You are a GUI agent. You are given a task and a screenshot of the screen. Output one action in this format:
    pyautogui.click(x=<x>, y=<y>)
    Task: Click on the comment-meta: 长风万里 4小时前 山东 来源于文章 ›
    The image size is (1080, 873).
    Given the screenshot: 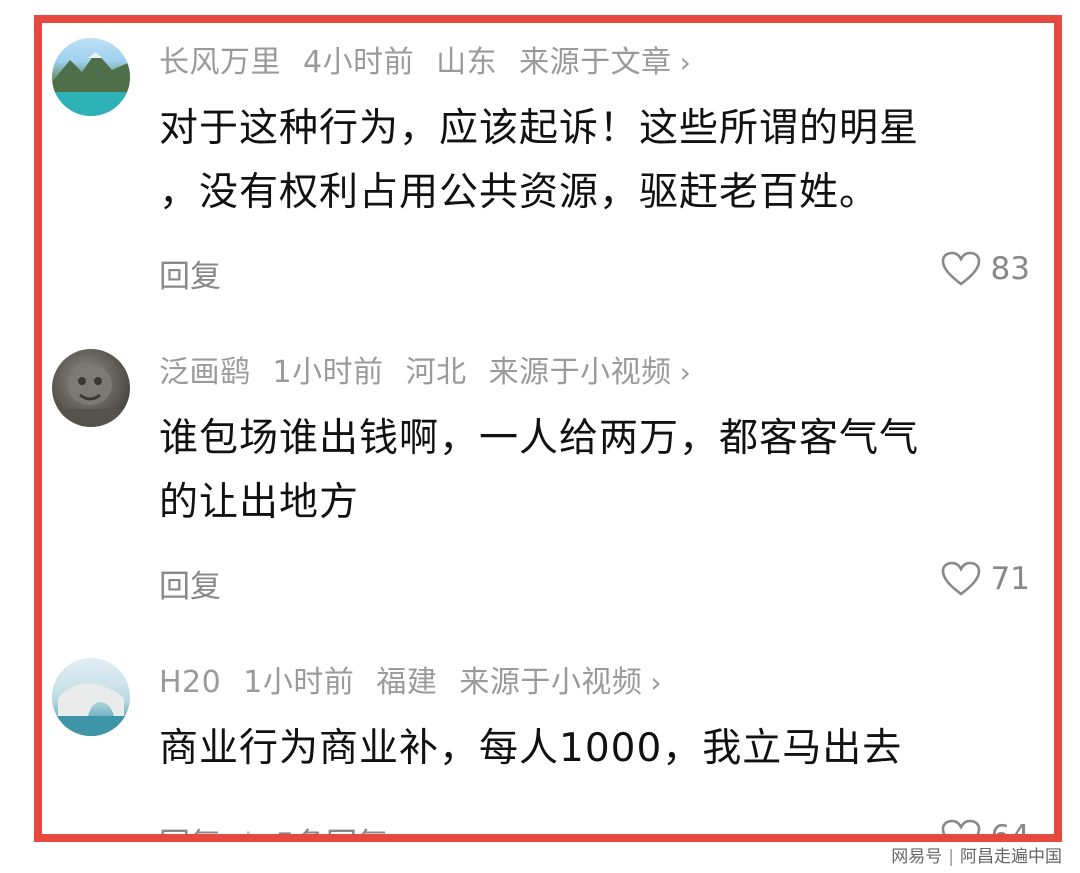 What is the action you would take?
    pyautogui.click(x=436, y=59)
    